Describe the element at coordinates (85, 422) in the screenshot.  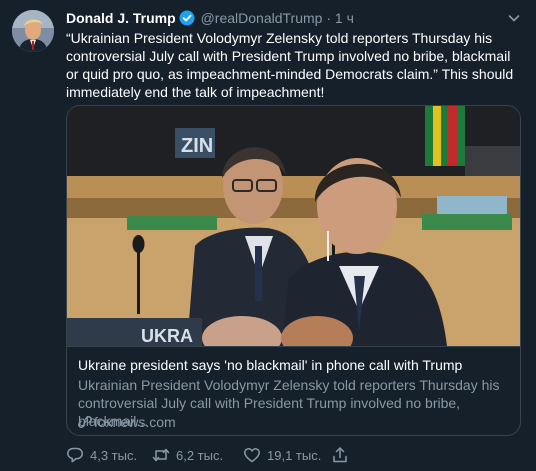
I see `link-icon` at that location.